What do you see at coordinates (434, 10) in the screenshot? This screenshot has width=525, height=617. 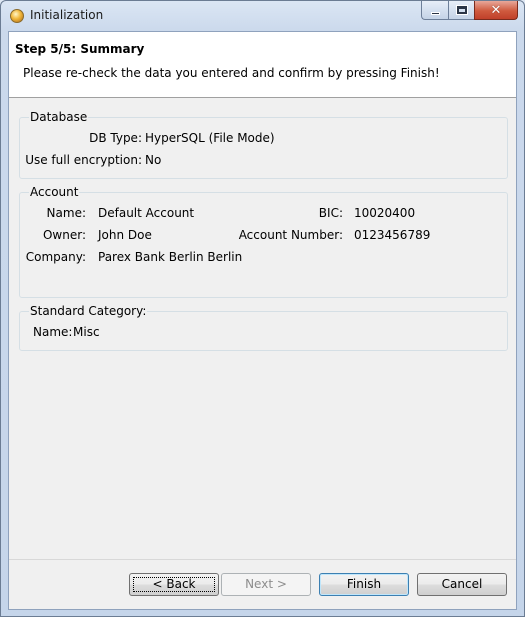 I see `minimize-button` at bounding box center [434, 10].